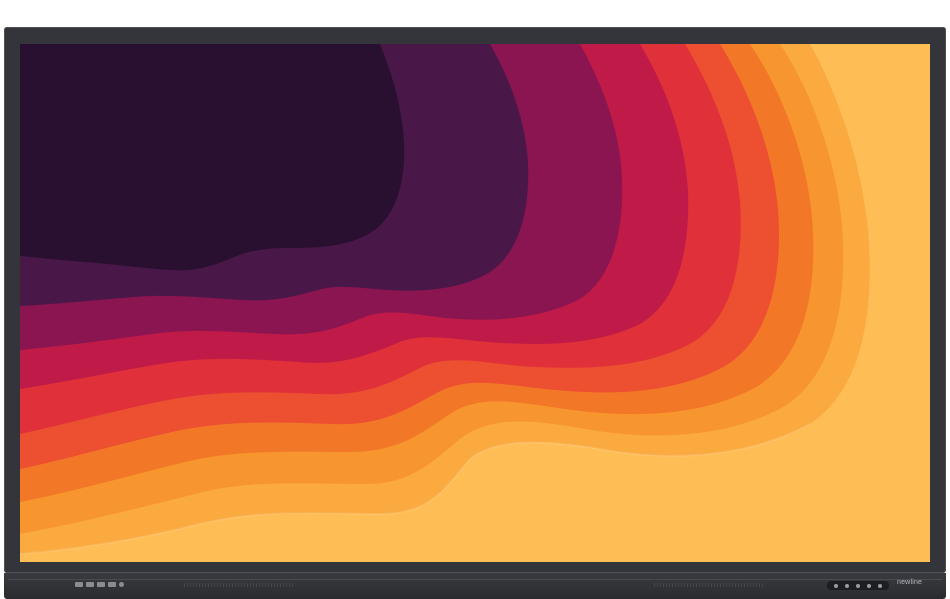  What do you see at coordinates (79, 584) in the screenshot?
I see `usb-c-port` at bounding box center [79, 584].